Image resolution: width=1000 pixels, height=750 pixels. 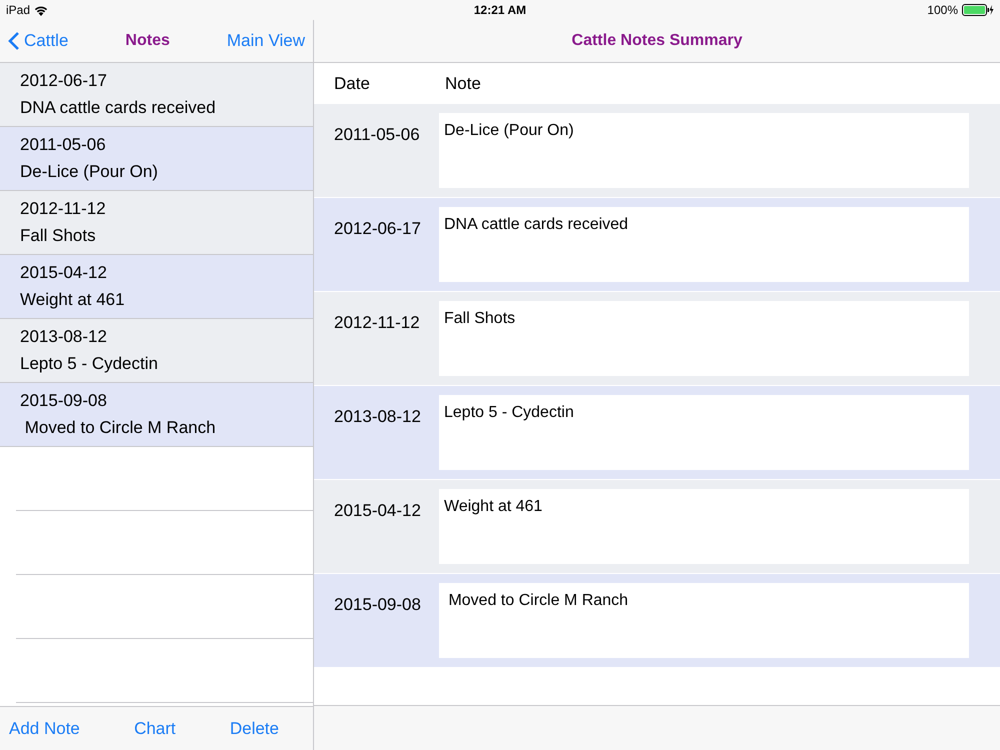 What do you see at coordinates (64, 273) in the screenshot?
I see `note-date: 2015-04-12` at bounding box center [64, 273].